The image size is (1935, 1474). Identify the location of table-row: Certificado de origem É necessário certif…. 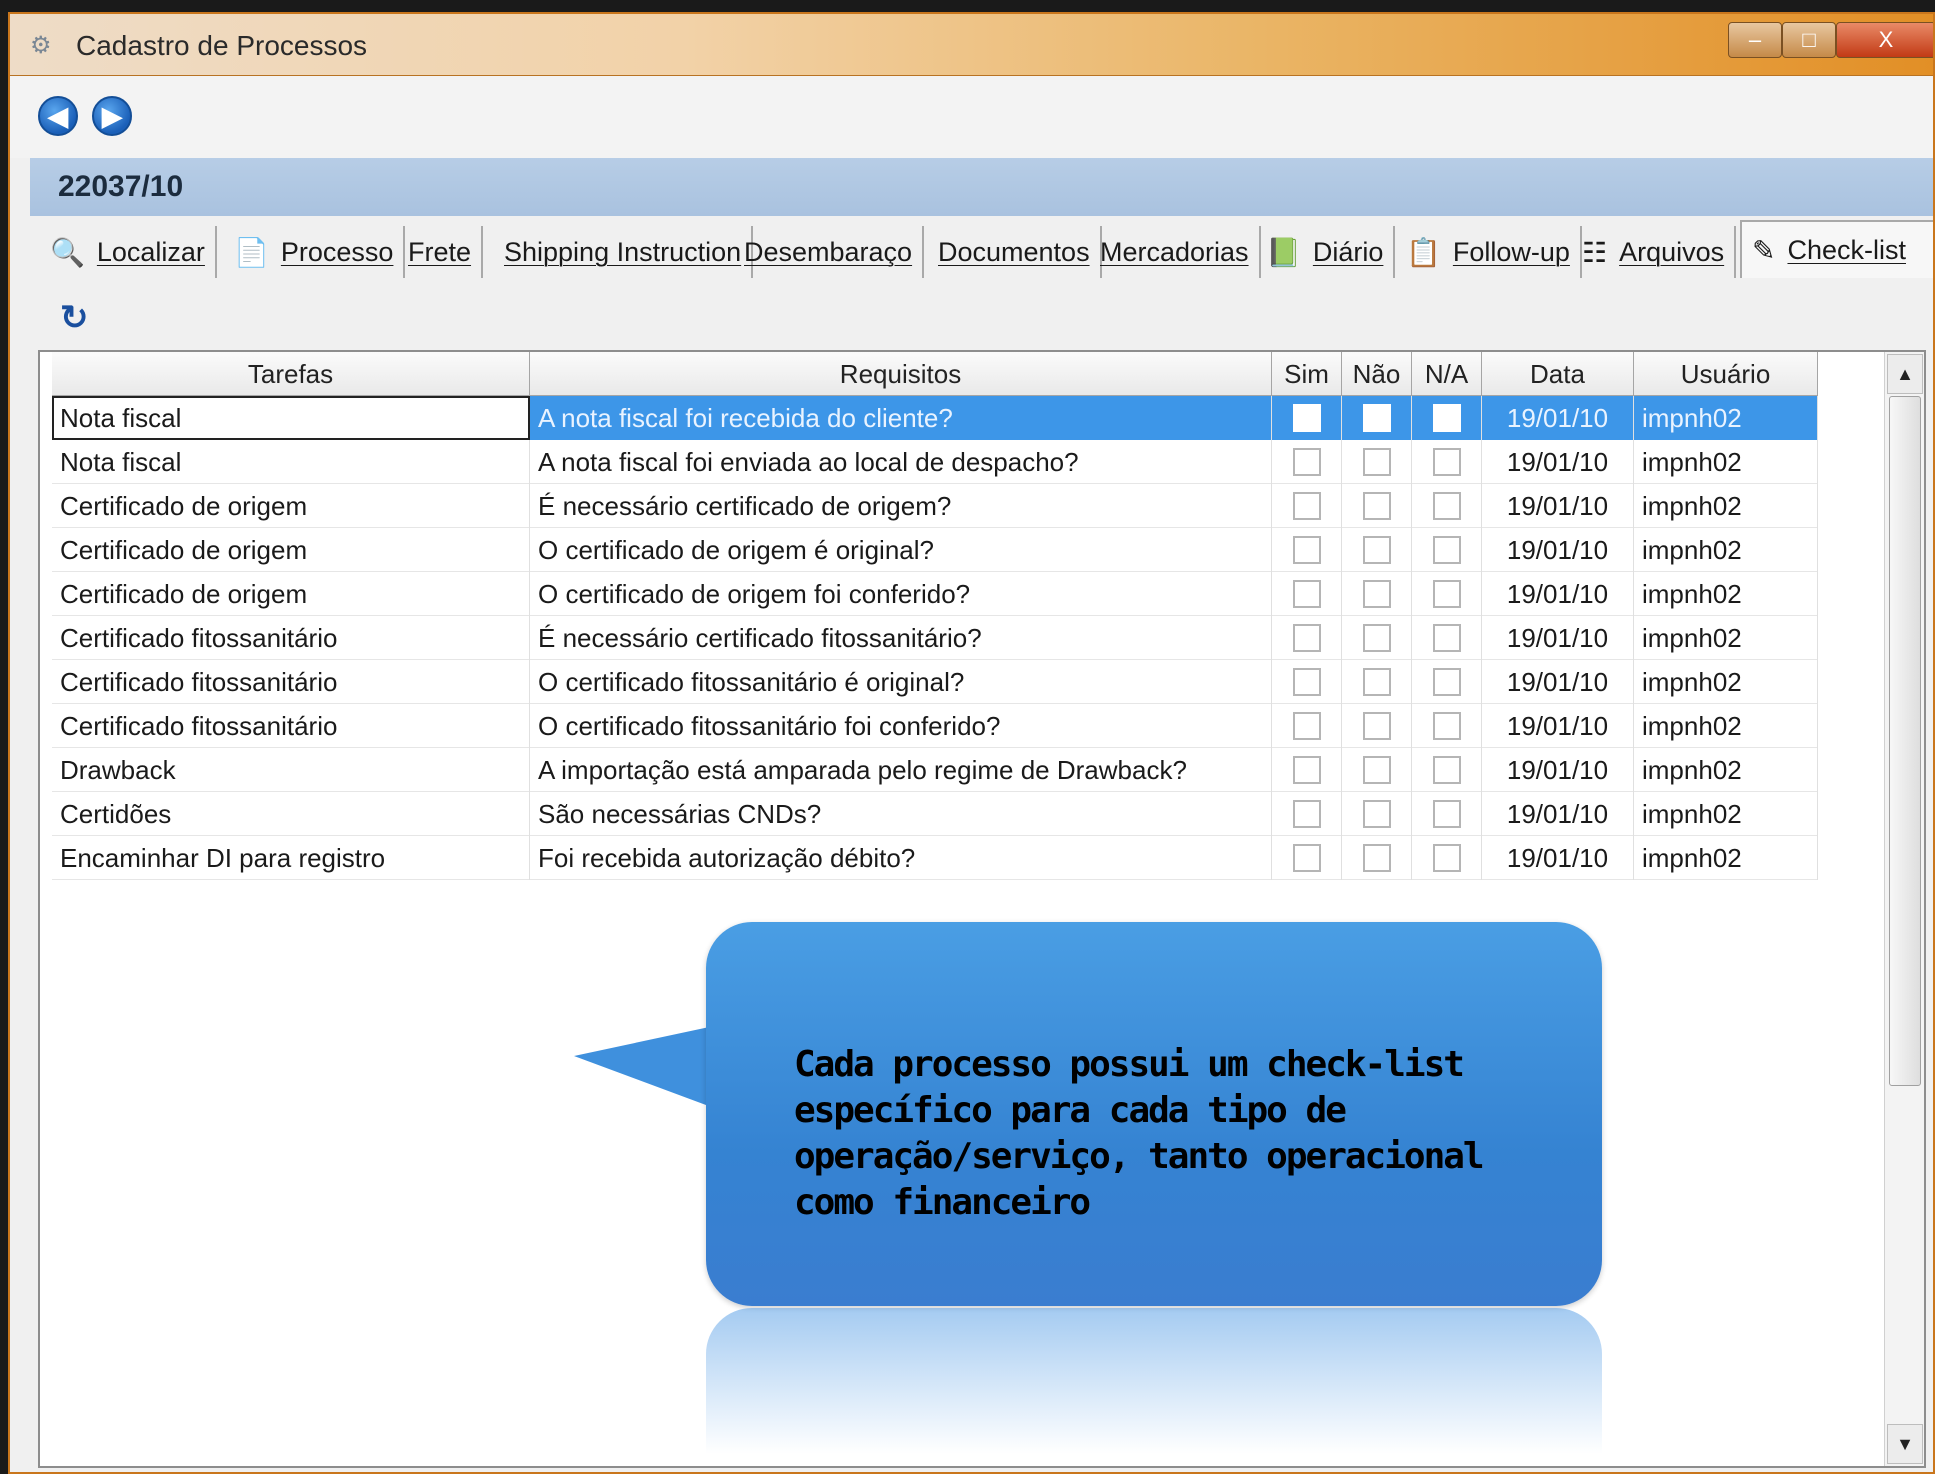
(935, 506).